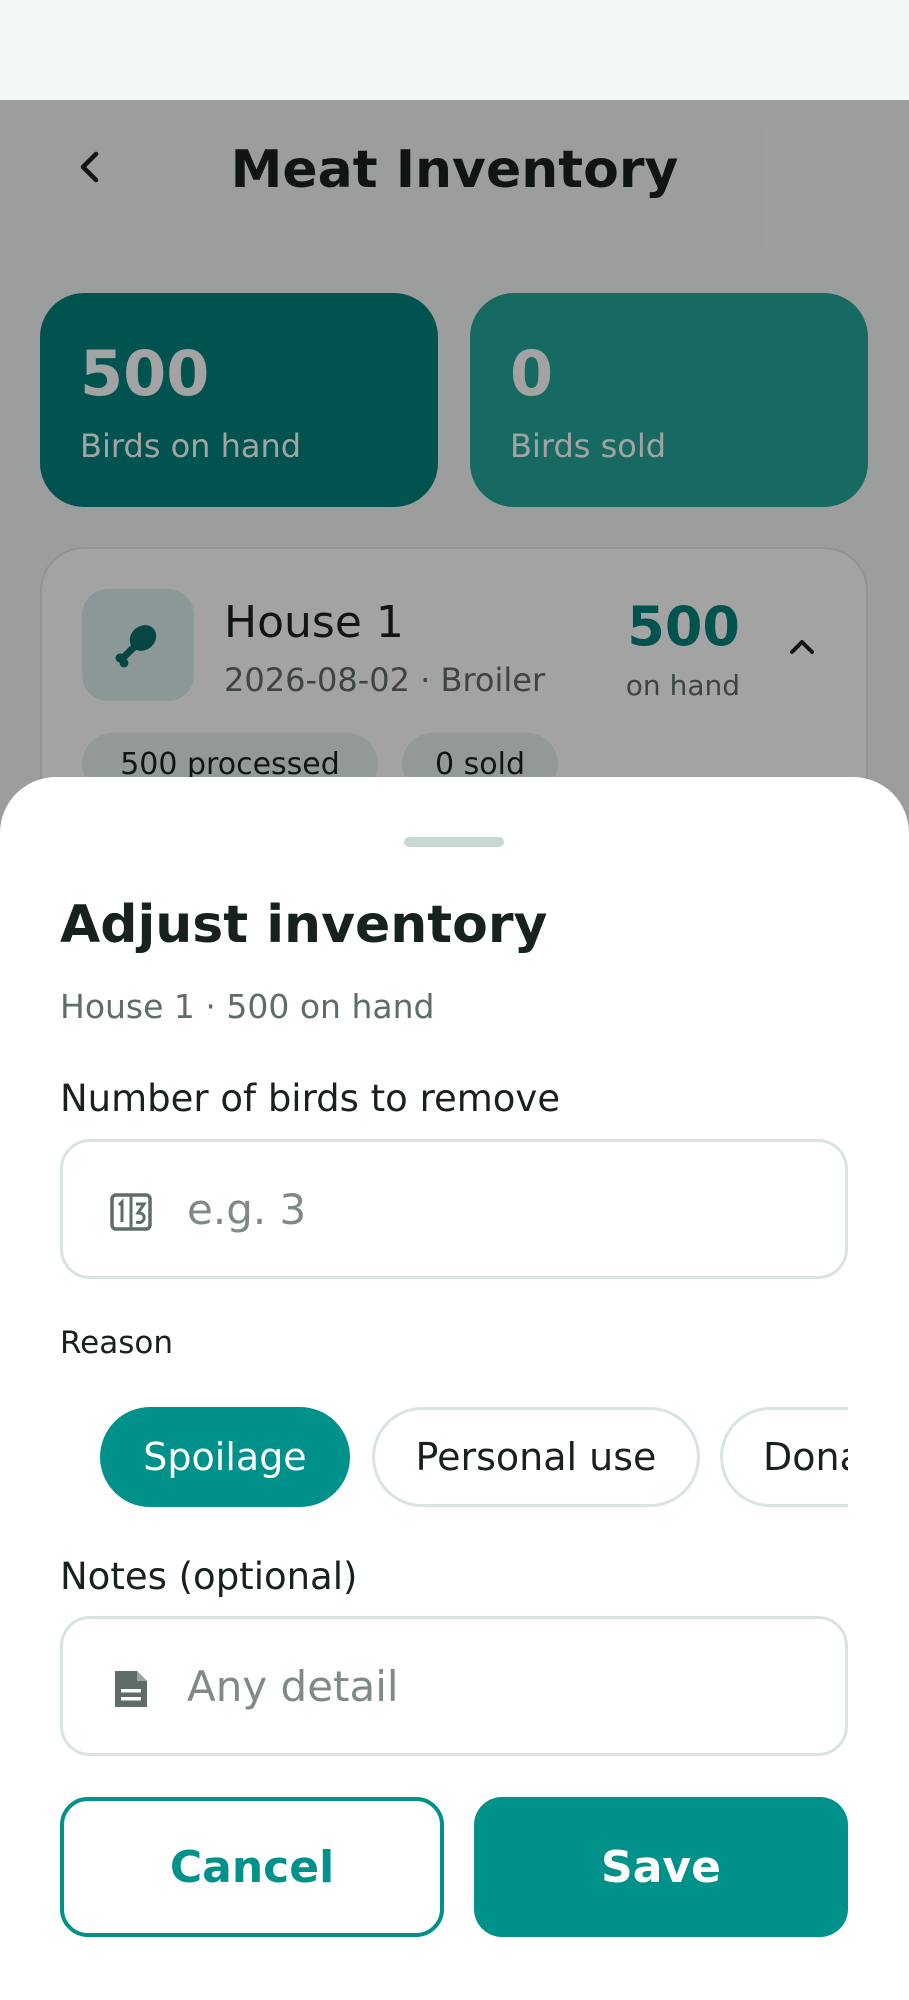 The width and height of the screenshot is (909, 2000). I want to click on reason-chips: Spoilage Personal use Dona, so click(454, 1459).